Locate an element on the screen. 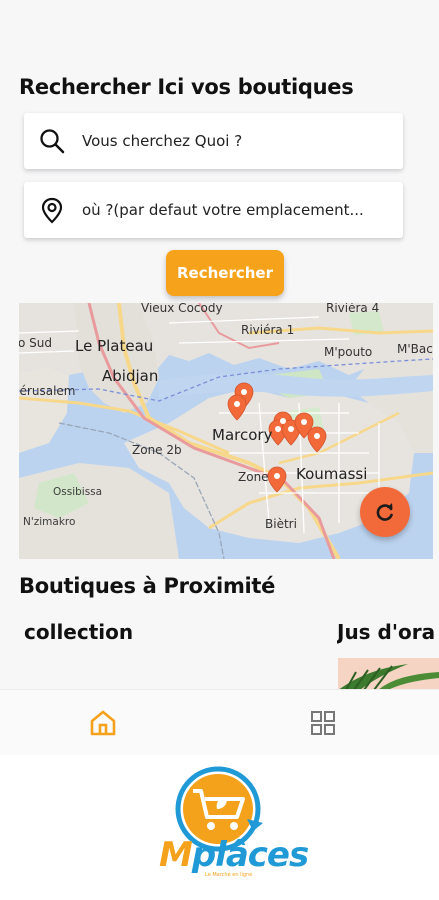  map-label-riviera1: Riviéra 1 is located at coordinates (268, 330).